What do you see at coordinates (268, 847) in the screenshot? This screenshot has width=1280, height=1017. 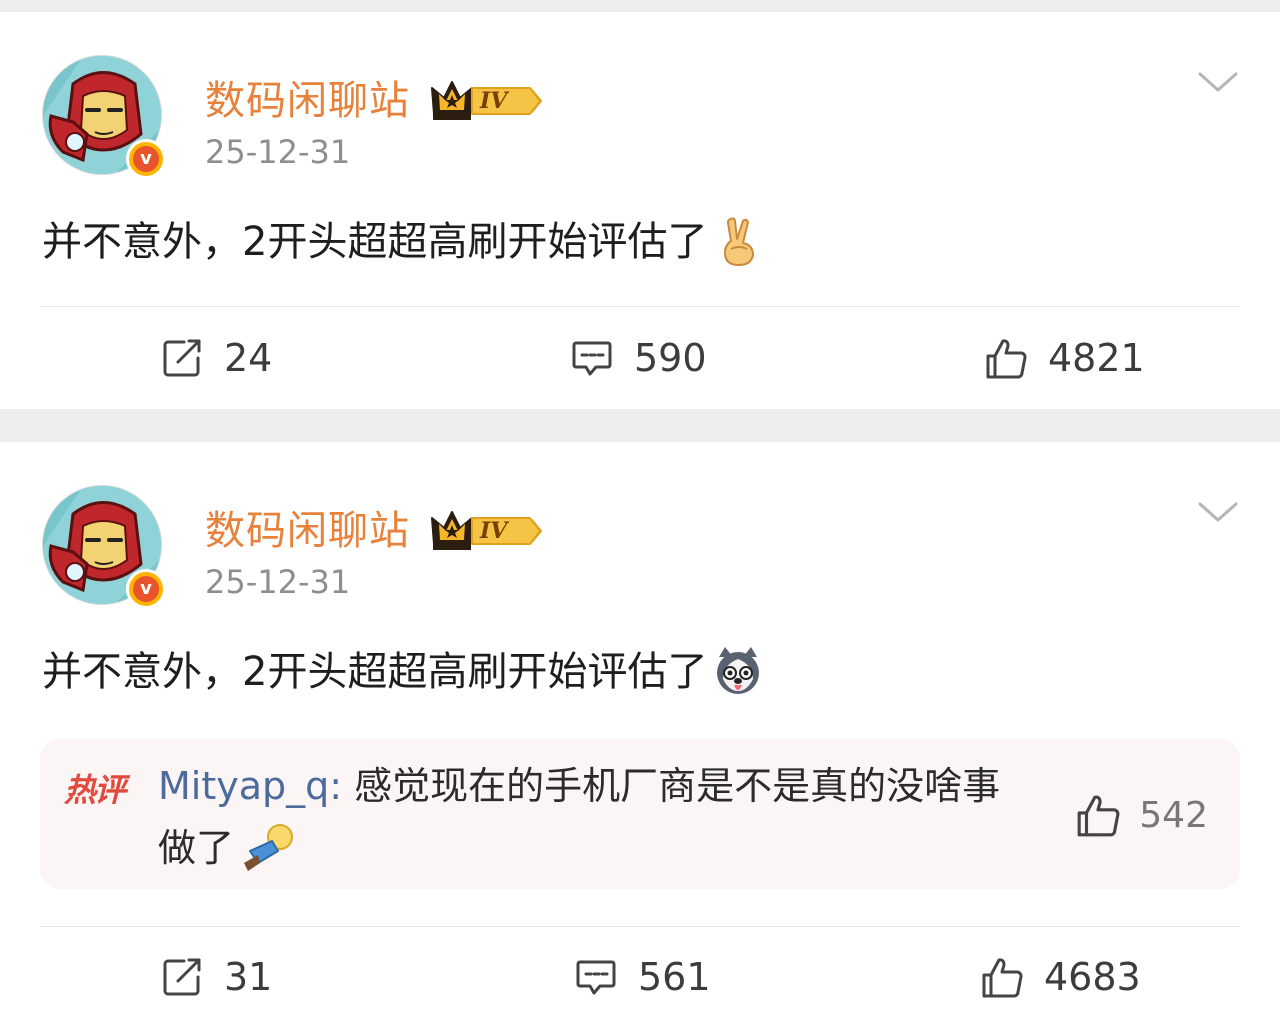 I see `lying-flat-emoji-icon` at bounding box center [268, 847].